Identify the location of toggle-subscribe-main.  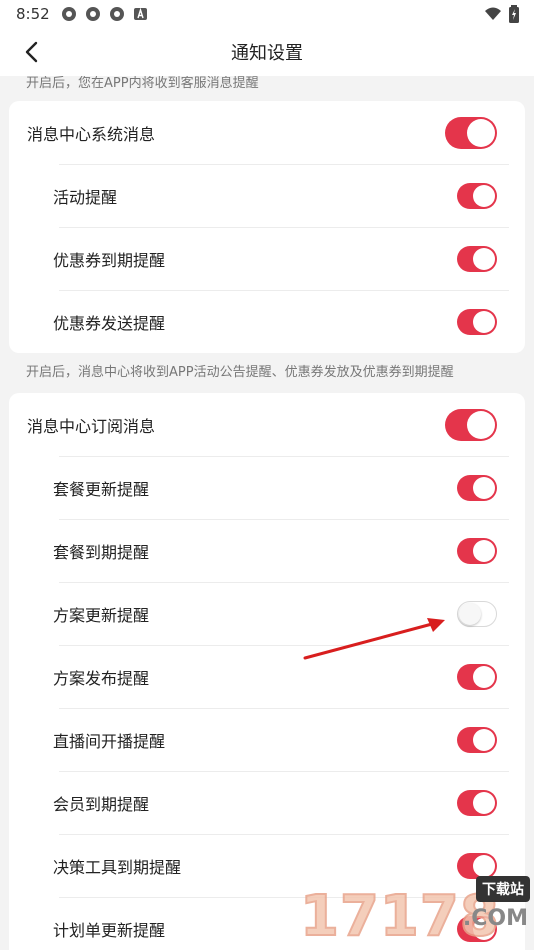
(471, 424).